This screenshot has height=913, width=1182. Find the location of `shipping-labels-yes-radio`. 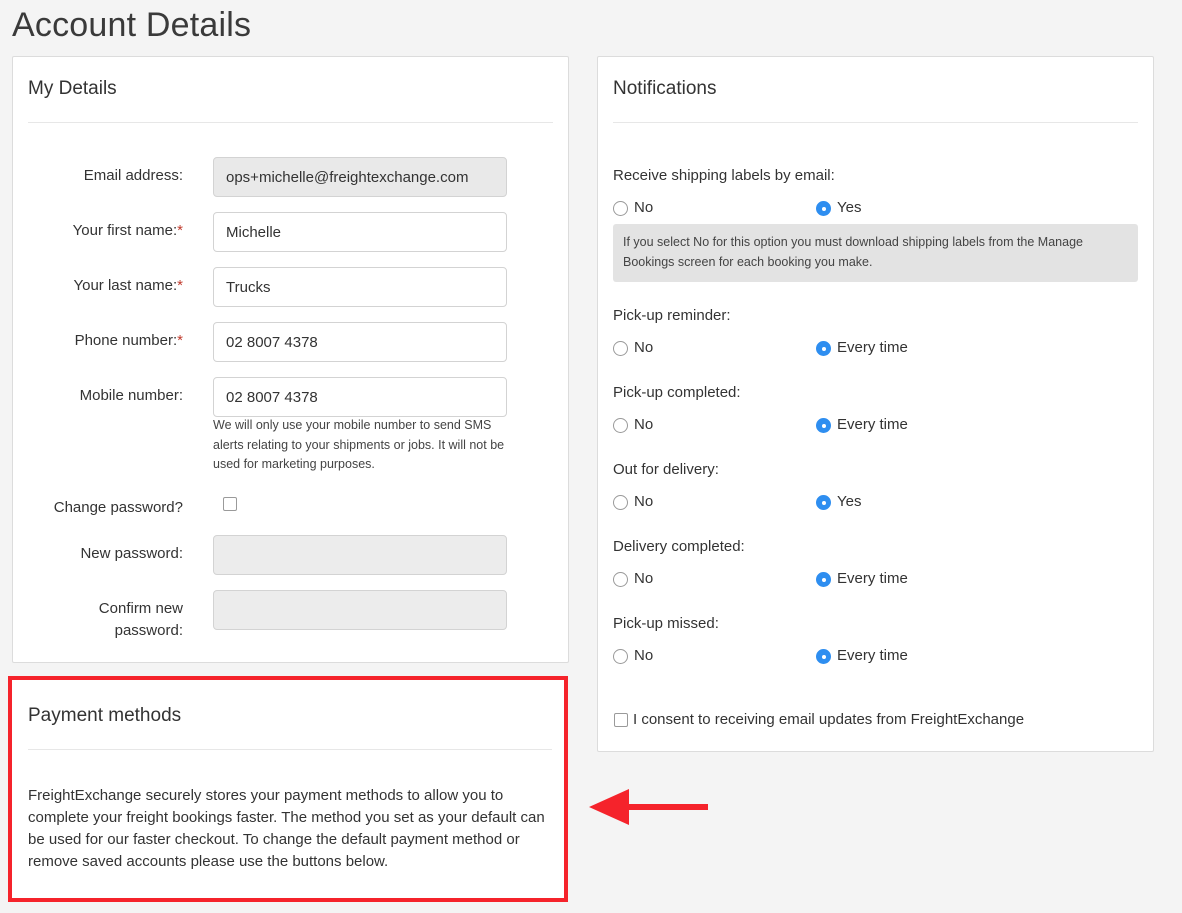

shipping-labels-yes-radio is located at coordinates (823, 208).